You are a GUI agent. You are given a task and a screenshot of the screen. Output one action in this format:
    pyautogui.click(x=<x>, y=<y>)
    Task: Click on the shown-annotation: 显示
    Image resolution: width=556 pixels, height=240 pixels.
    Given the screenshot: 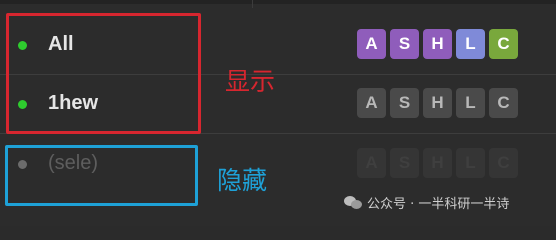 What is the action you would take?
    pyautogui.click(x=250, y=81)
    